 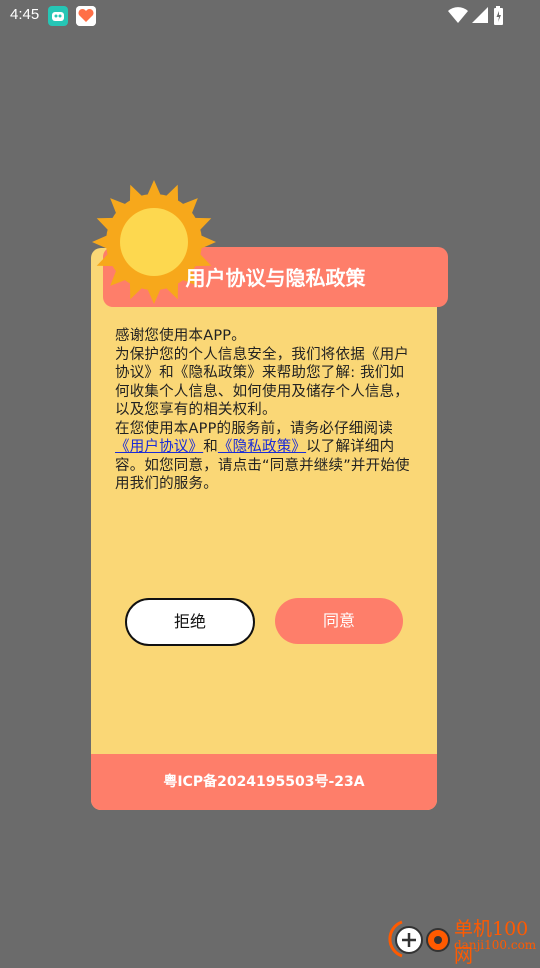 I want to click on user-agreement-link: 《用户协议》, so click(x=159, y=447).